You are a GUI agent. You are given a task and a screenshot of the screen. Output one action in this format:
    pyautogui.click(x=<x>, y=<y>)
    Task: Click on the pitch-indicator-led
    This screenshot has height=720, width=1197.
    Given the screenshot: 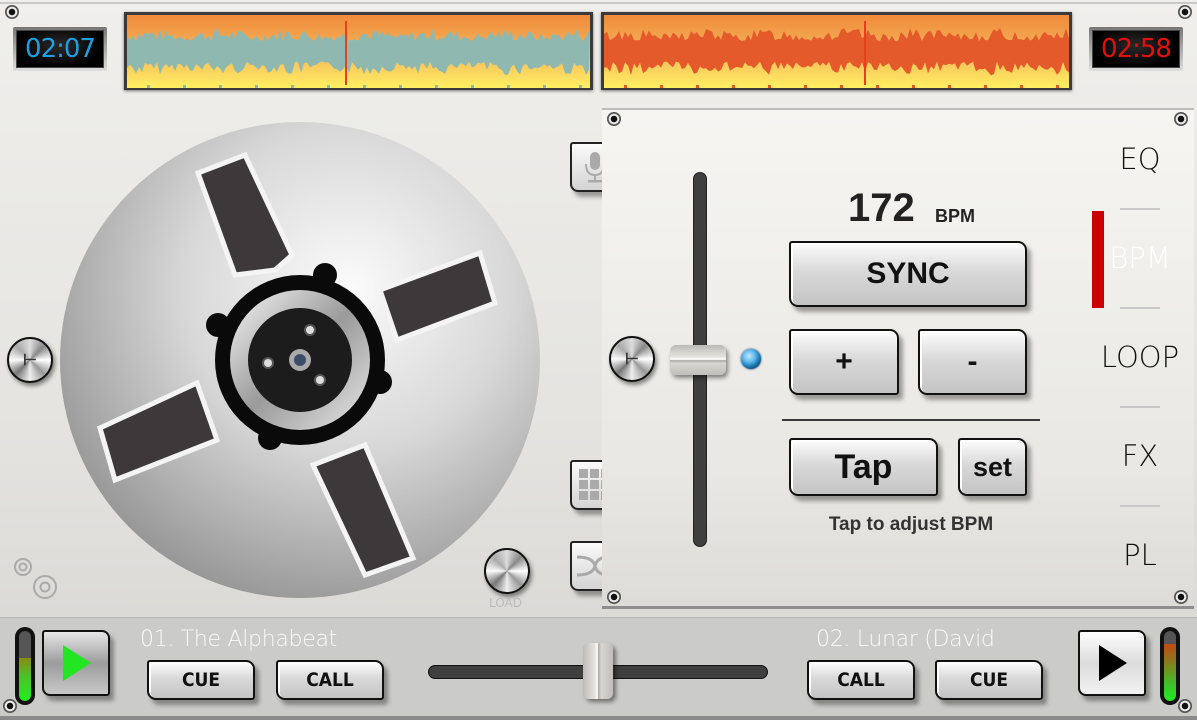 What is the action you would take?
    pyautogui.click(x=751, y=359)
    